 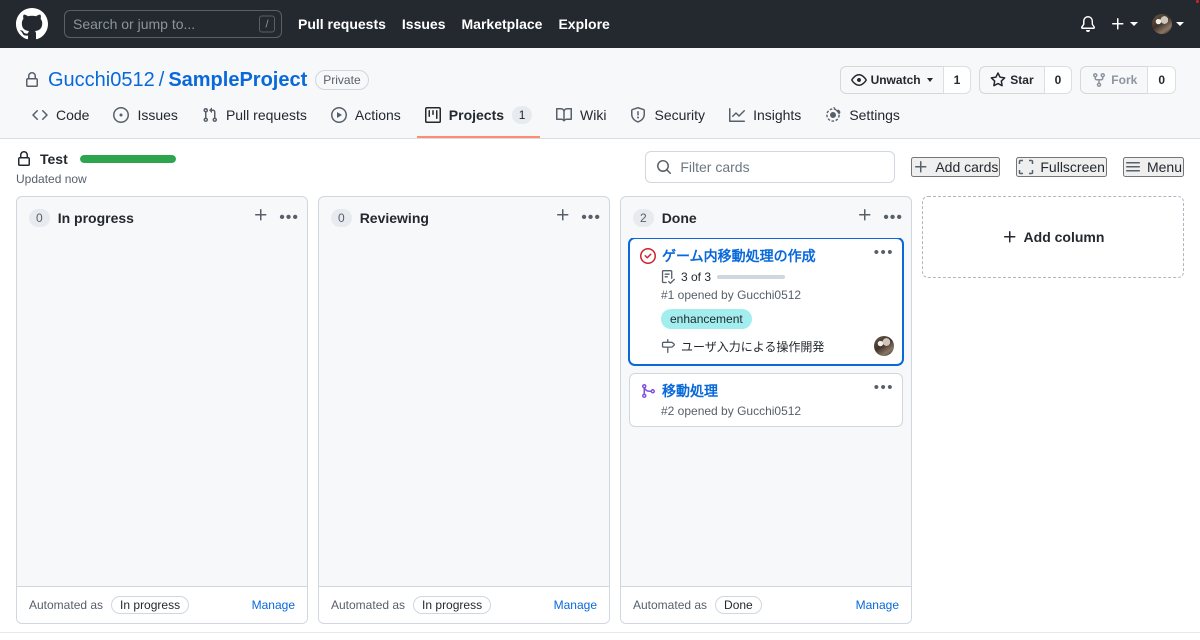 I want to click on tasklist-progress-bar, so click(x=751, y=277).